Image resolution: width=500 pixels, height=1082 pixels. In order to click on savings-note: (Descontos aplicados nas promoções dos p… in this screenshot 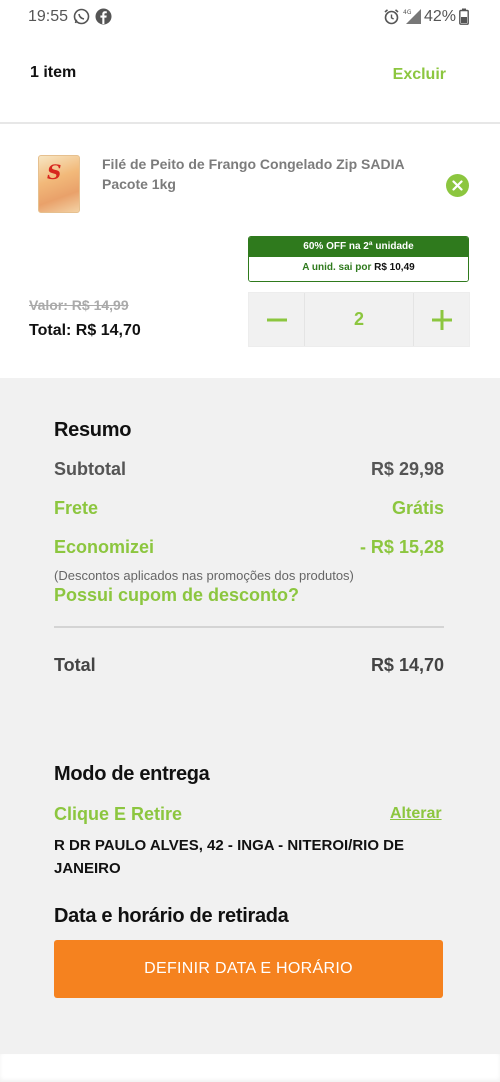, I will do `click(204, 575)`.